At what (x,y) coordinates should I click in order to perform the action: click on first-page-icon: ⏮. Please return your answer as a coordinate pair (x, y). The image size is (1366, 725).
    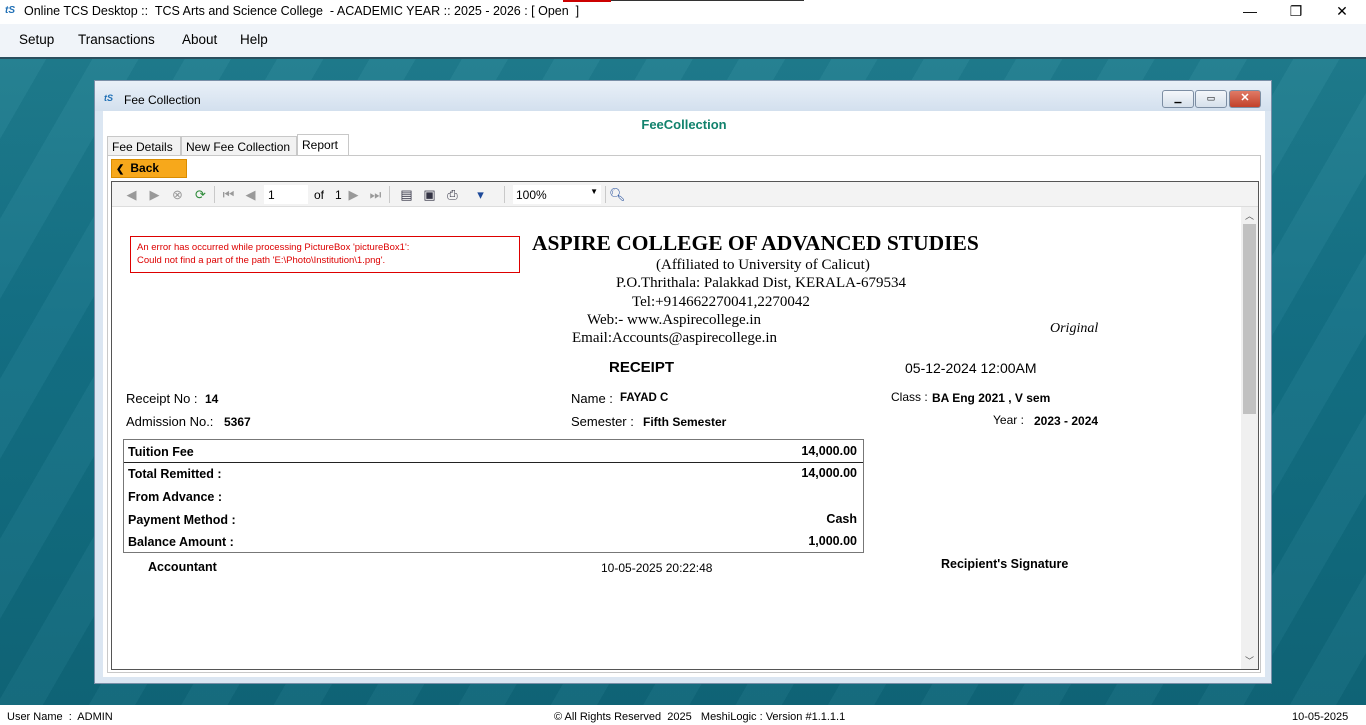
    Looking at the image, I should click on (228, 194).